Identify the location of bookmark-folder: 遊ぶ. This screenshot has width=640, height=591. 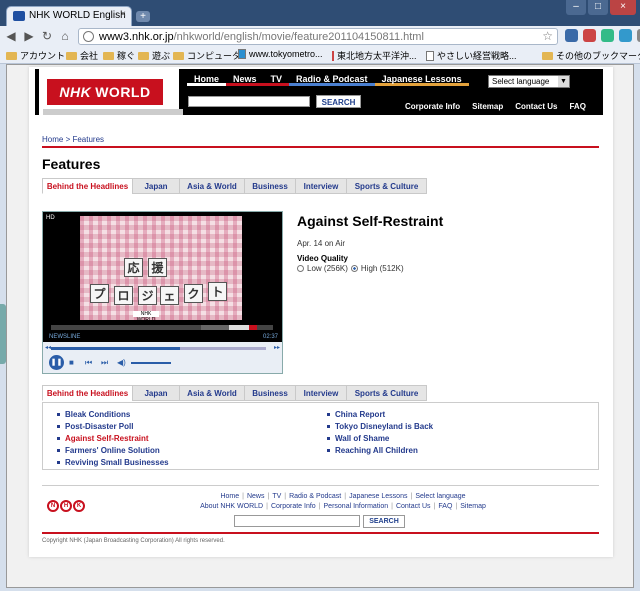
(154, 55).